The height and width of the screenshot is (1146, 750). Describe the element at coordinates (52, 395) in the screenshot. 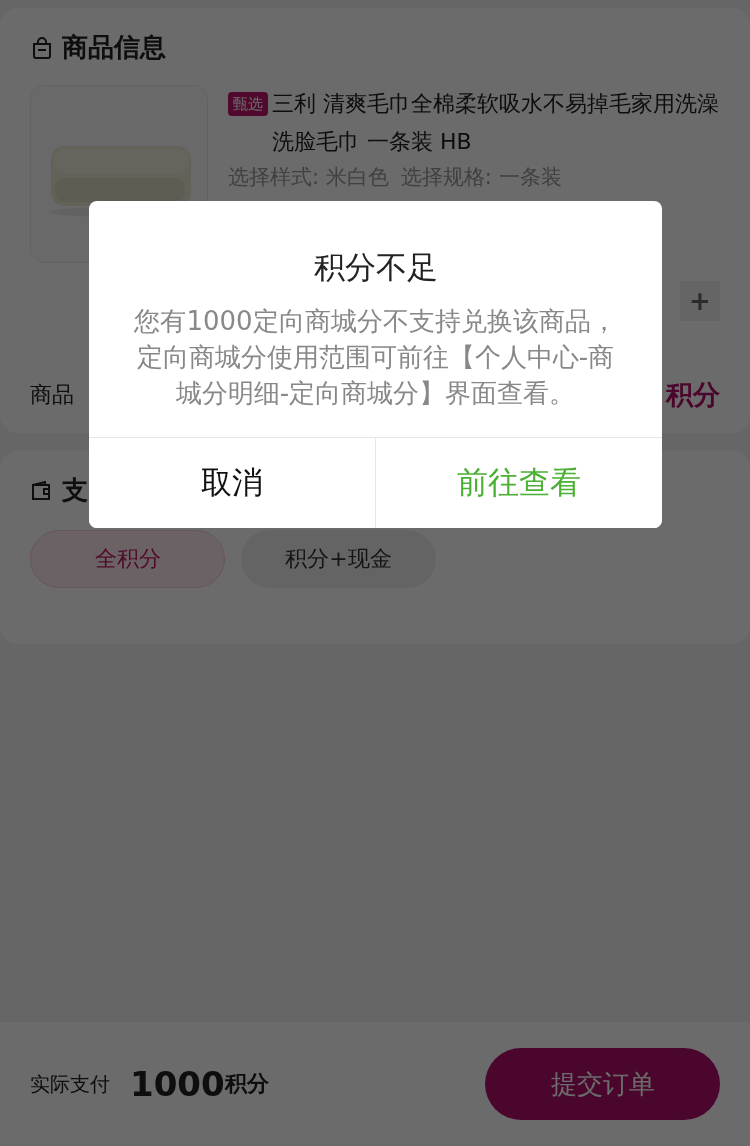

I see `total-label: 商品` at that location.